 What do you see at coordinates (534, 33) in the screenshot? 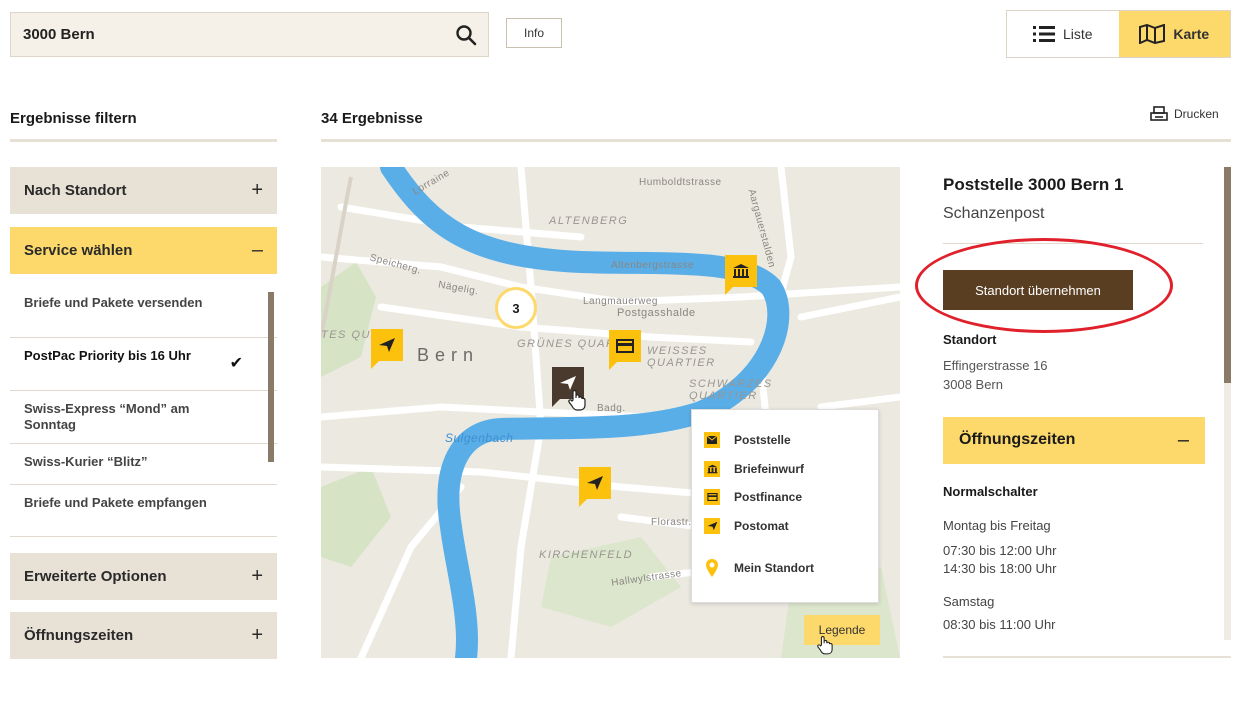
I see `info-button: Info` at bounding box center [534, 33].